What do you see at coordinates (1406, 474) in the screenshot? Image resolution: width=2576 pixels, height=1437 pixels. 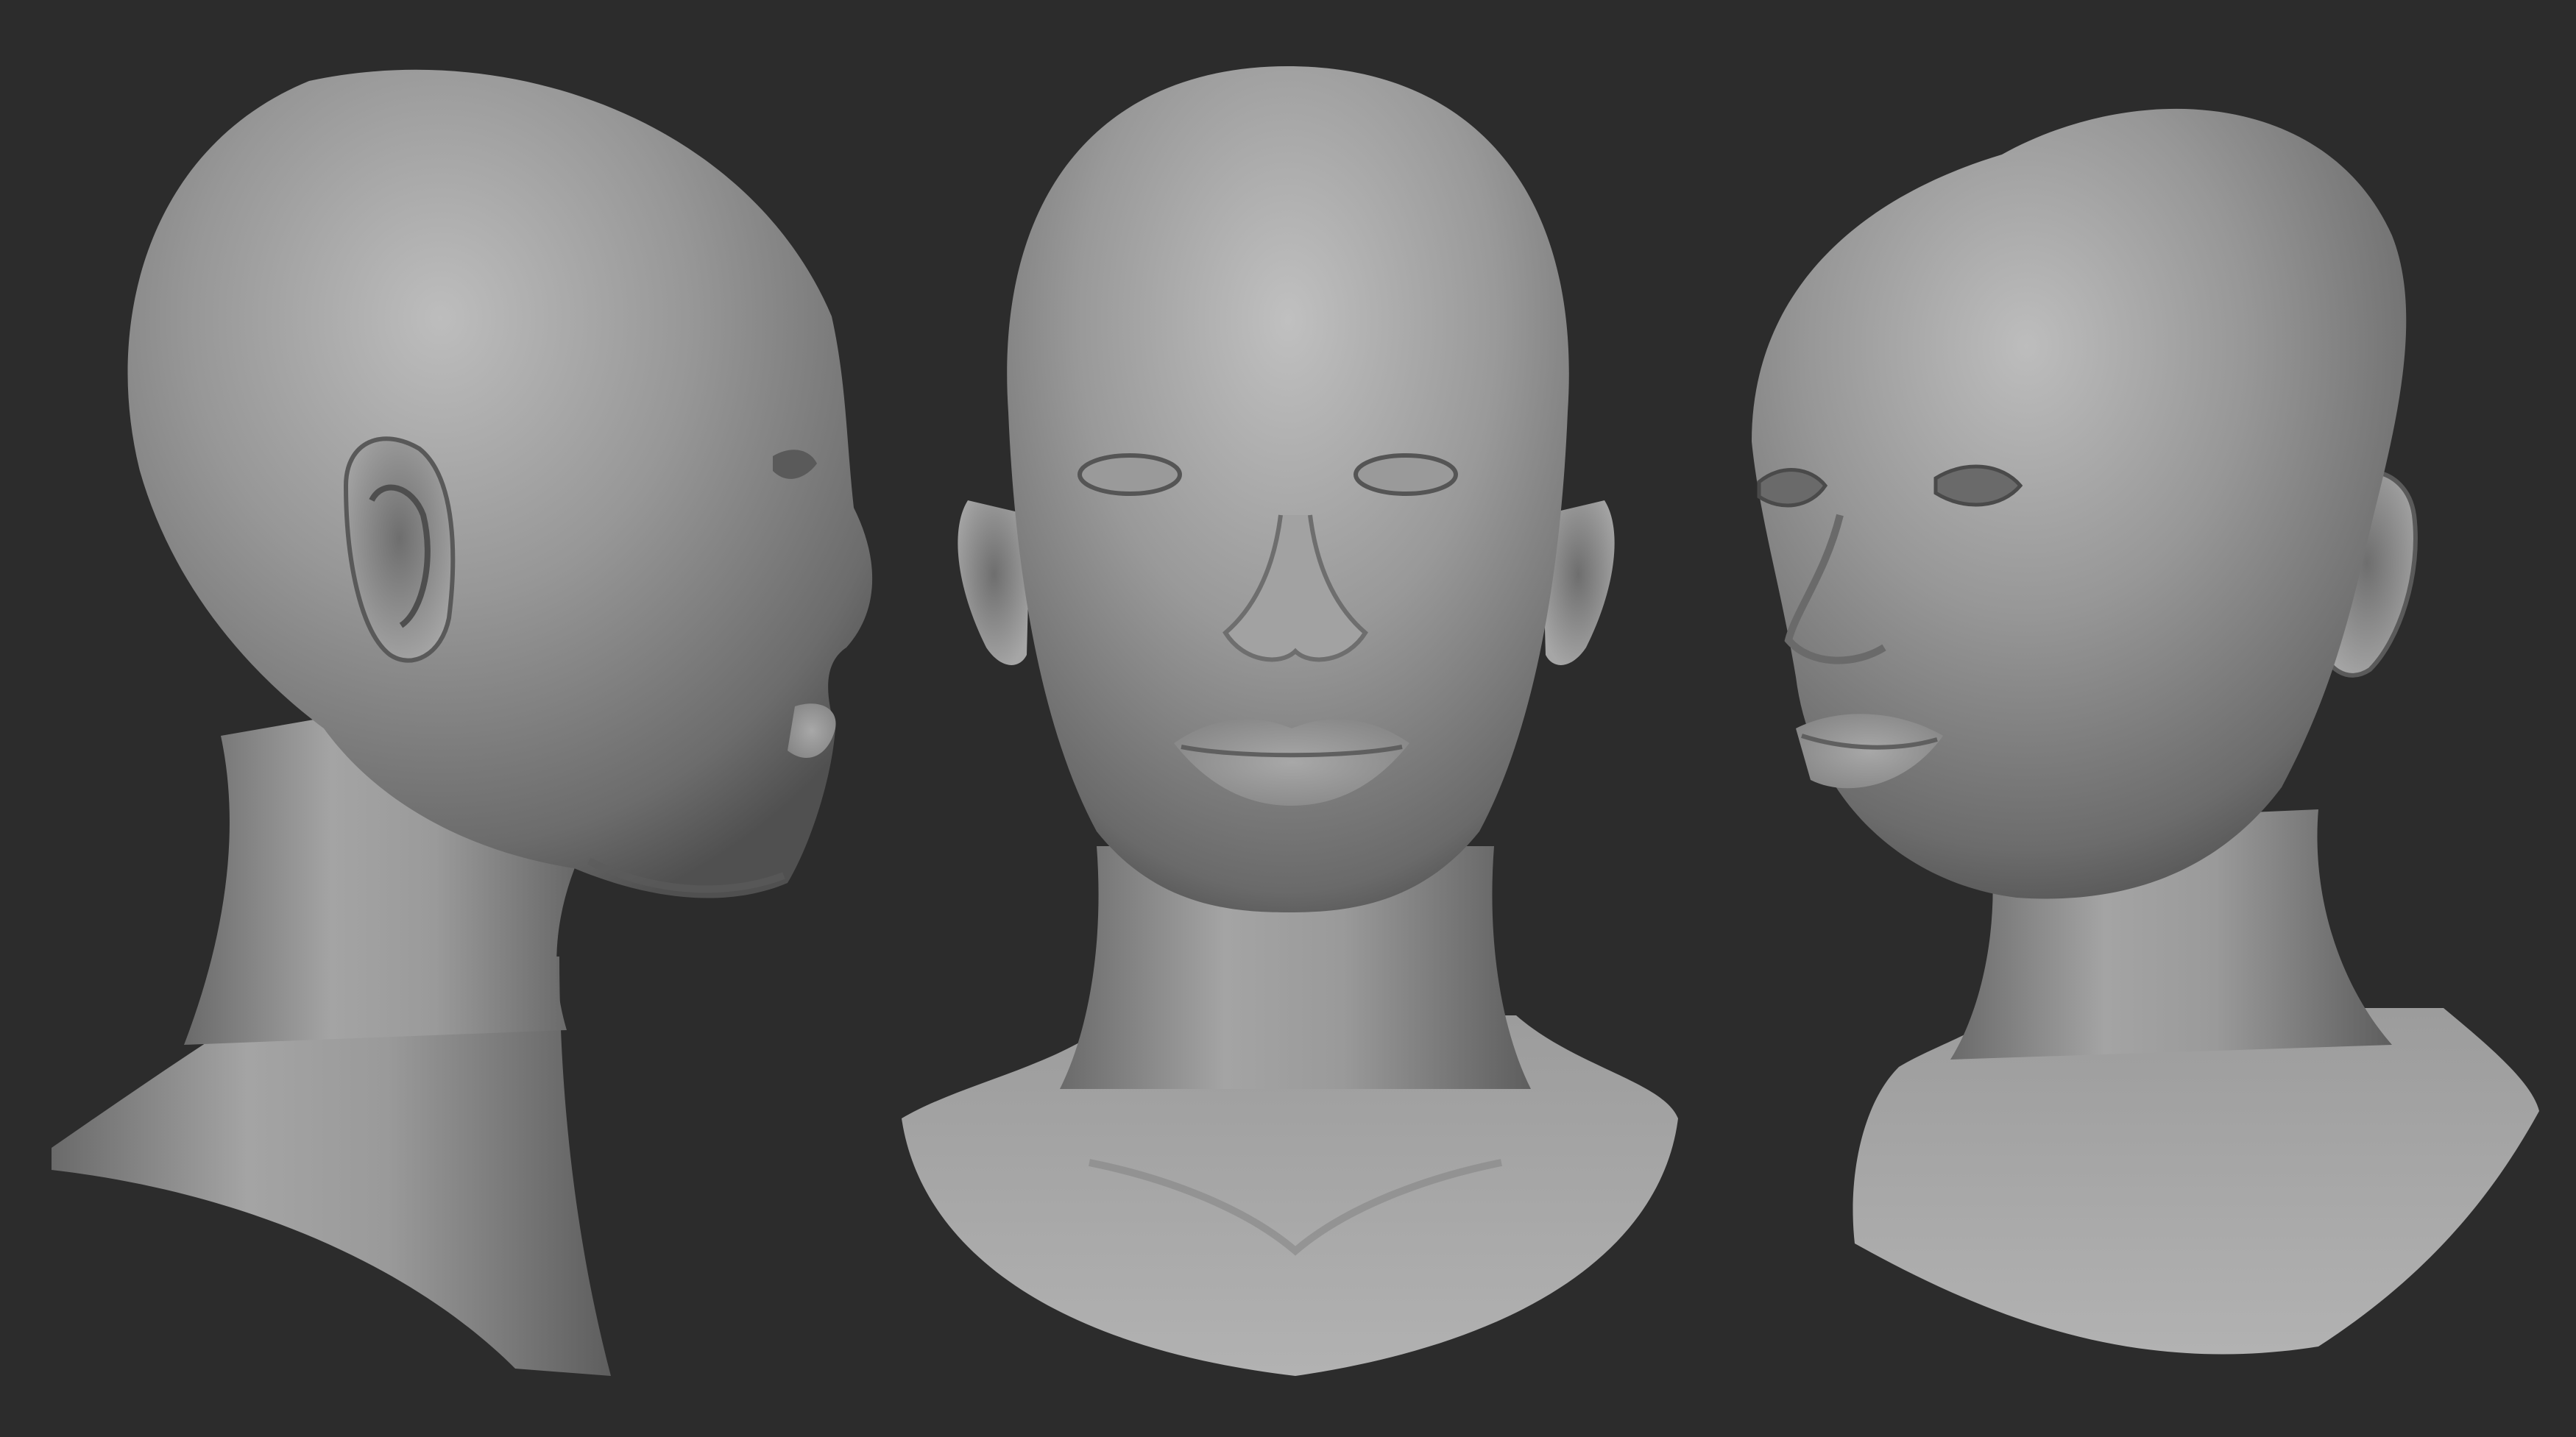 I see `front-eye-right` at bounding box center [1406, 474].